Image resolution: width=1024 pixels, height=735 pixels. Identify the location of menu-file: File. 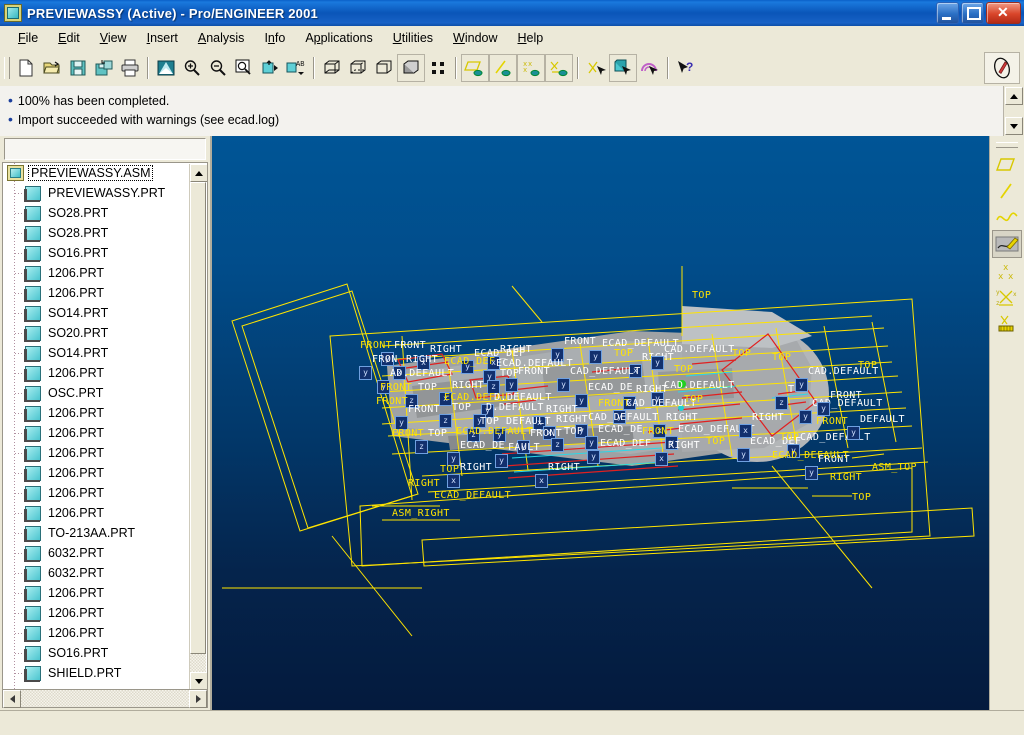
(28, 38).